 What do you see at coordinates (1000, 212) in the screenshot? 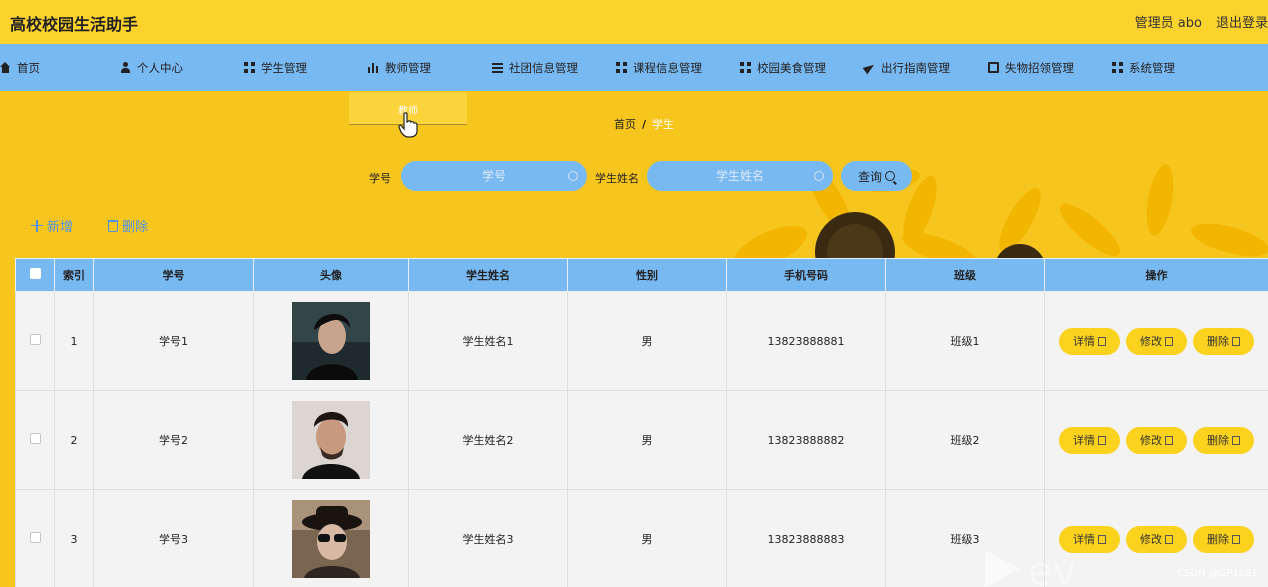
I see `sunflower-background` at bounding box center [1000, 212].